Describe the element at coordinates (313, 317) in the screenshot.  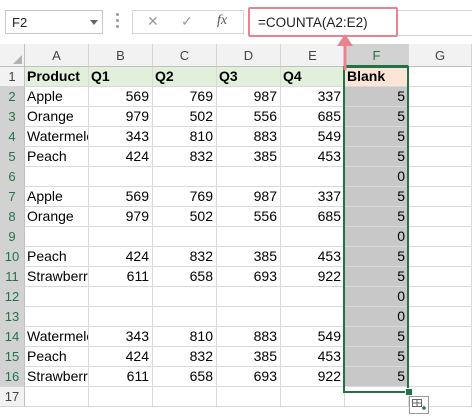
I see `cell-e13` at that location.